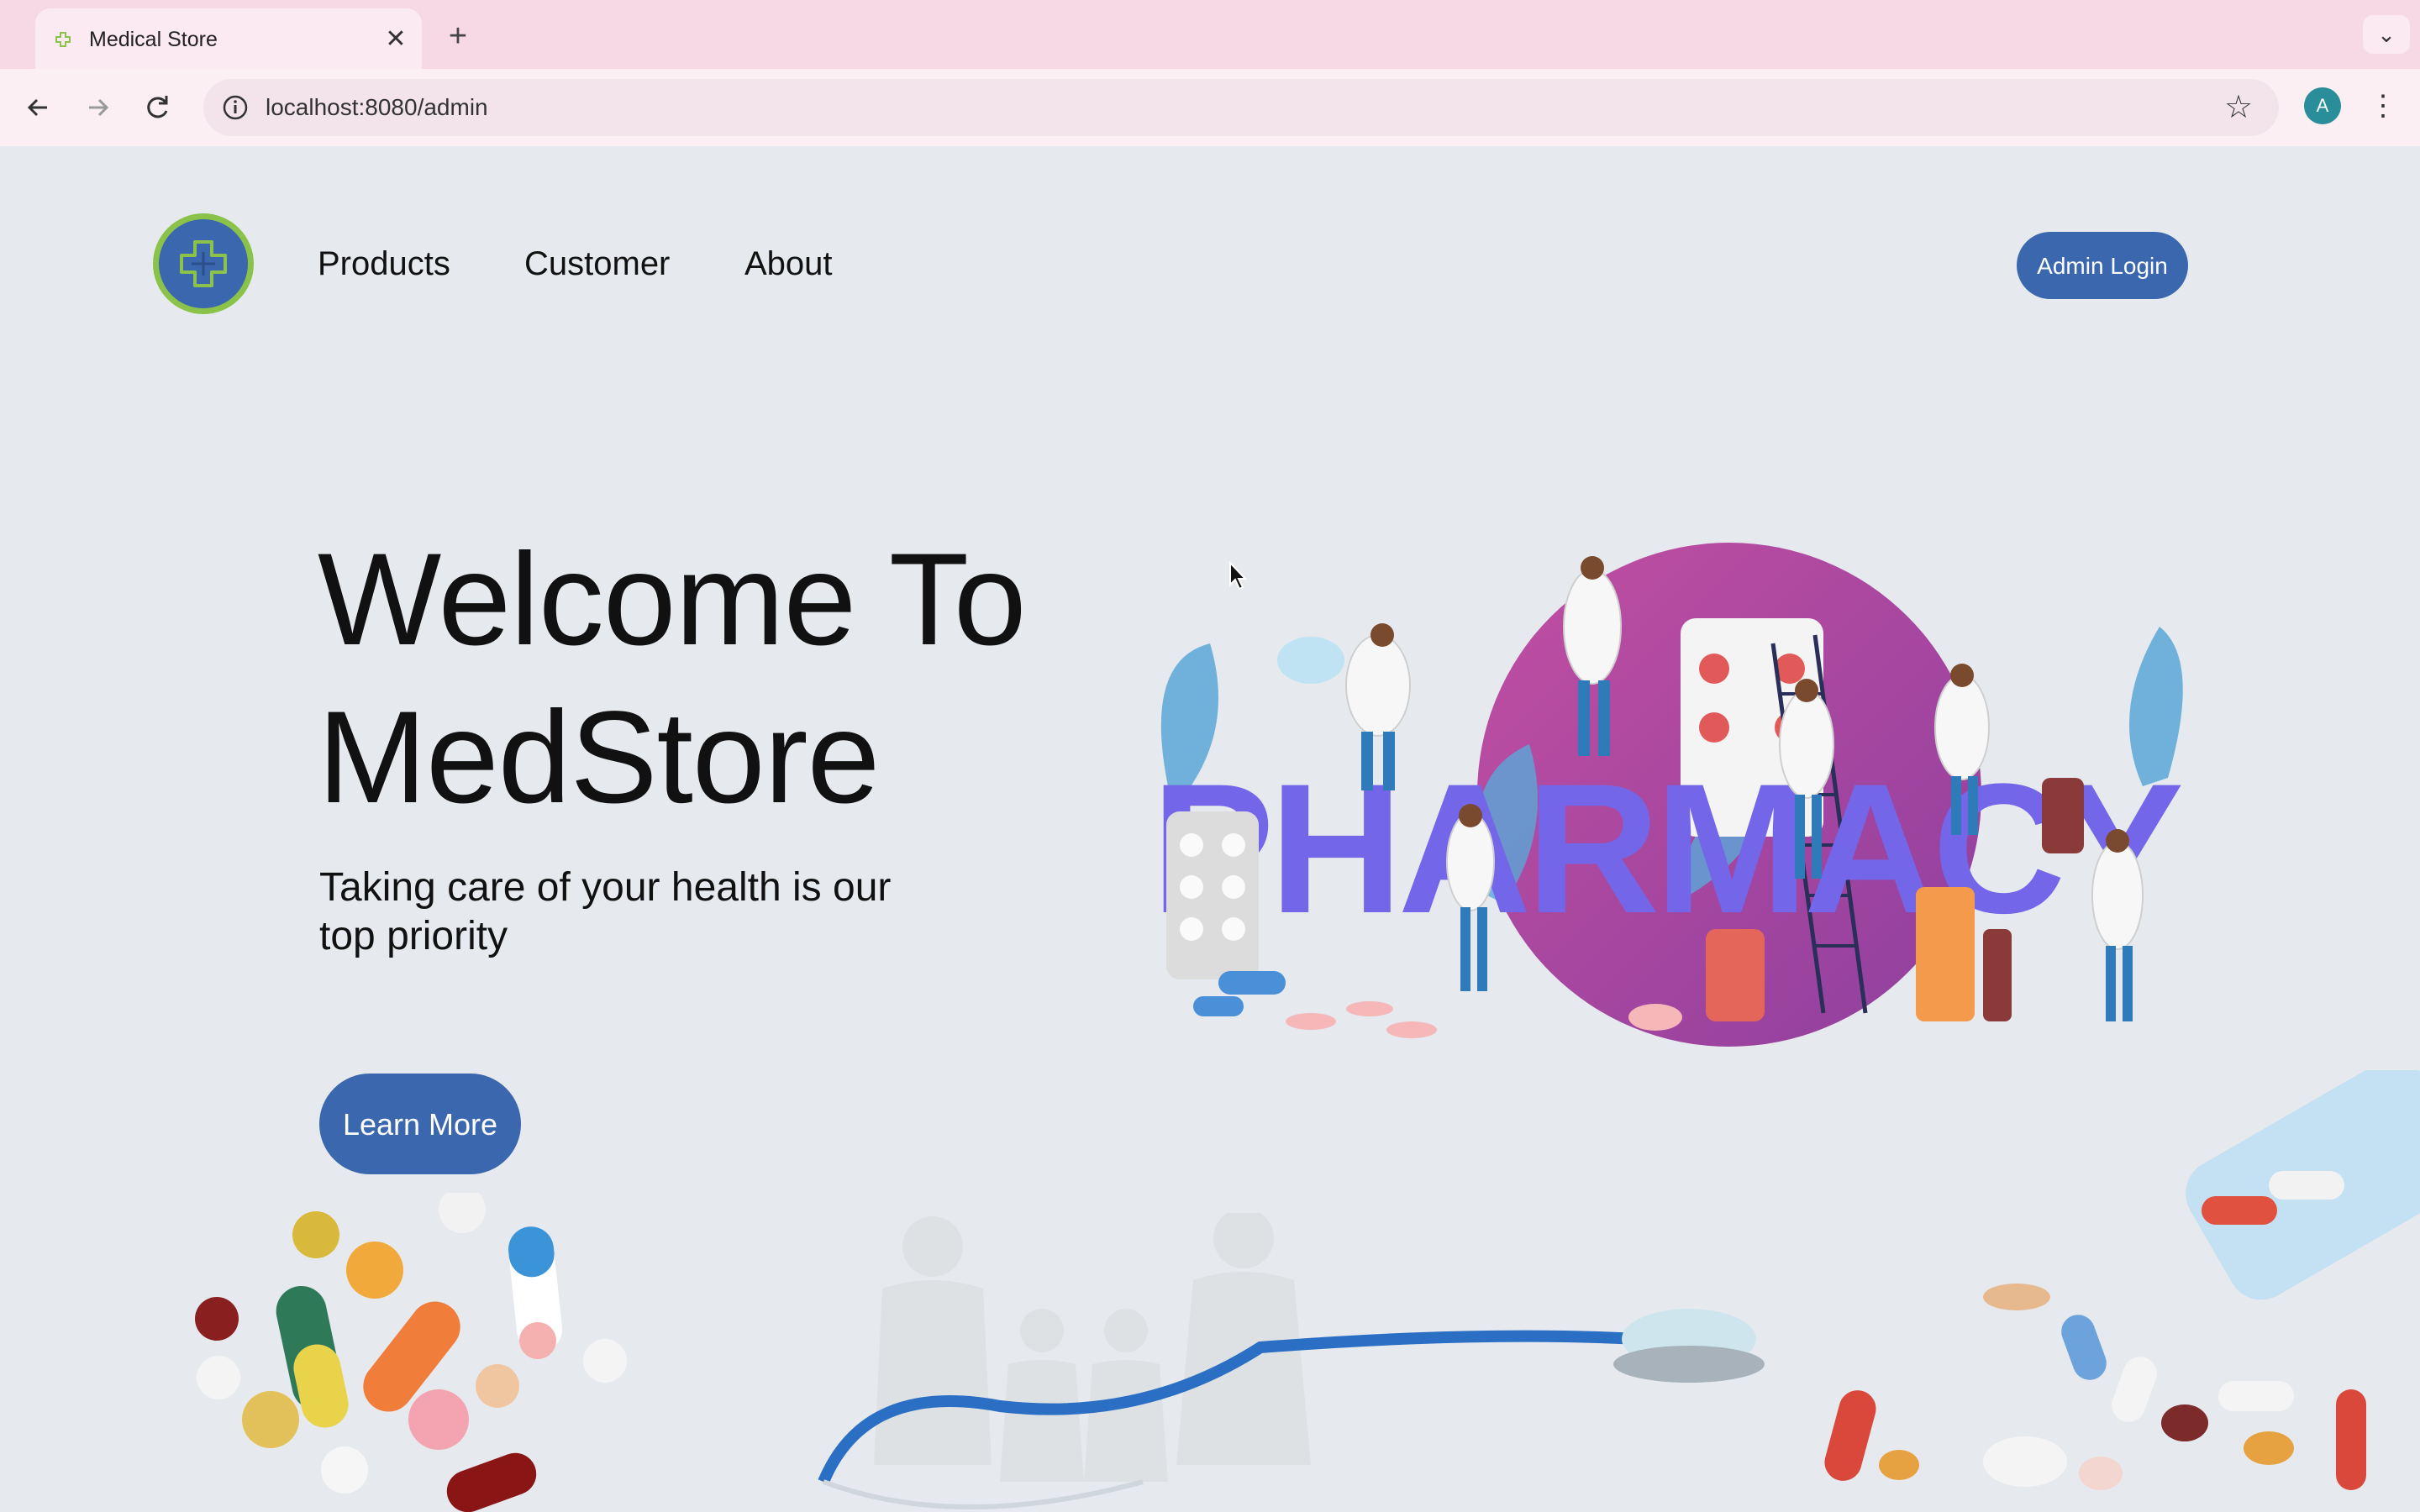 The image size is (2420, 1512). Describe the element at coordinates (1210, 34) in the screenshot. I see `tab-strip: Medical Store ✕ + ⌄` at that location.